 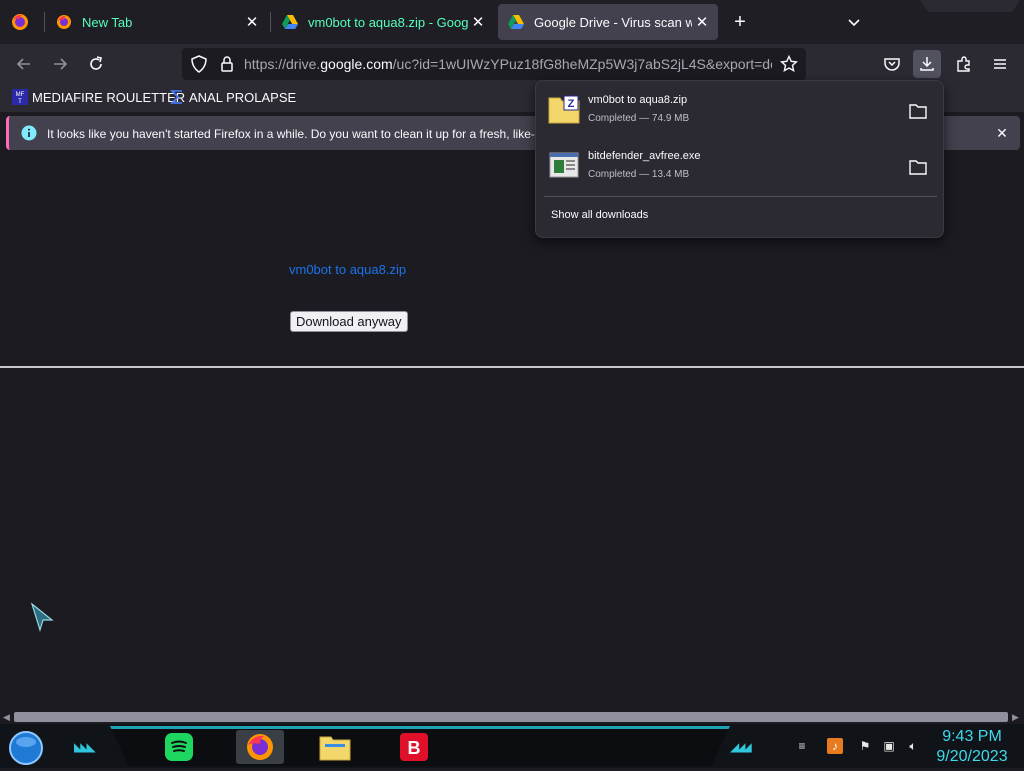 I want to click on taskbar: ◣◣◣ B ◢◢◢ ≡ ♪ ⚑ ▣ 🔈︎ 9:43 PM 9/20/2023, so click(x=512, y=746).